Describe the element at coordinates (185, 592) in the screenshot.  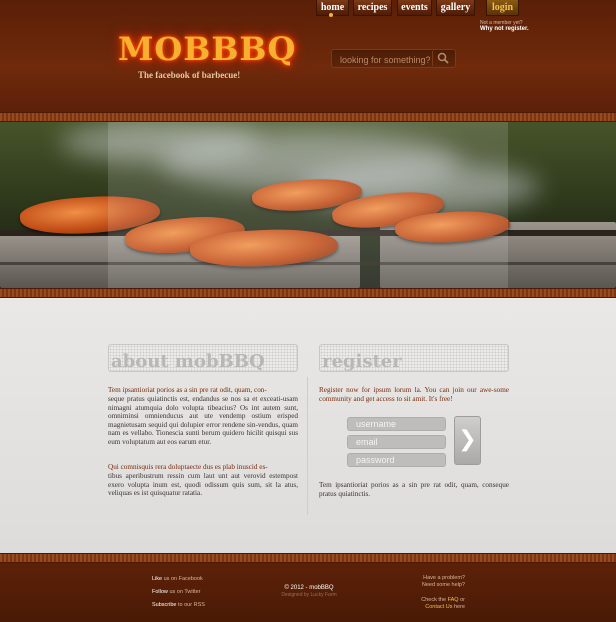
I see `twitter-link-text: us on Twitter` at that location.